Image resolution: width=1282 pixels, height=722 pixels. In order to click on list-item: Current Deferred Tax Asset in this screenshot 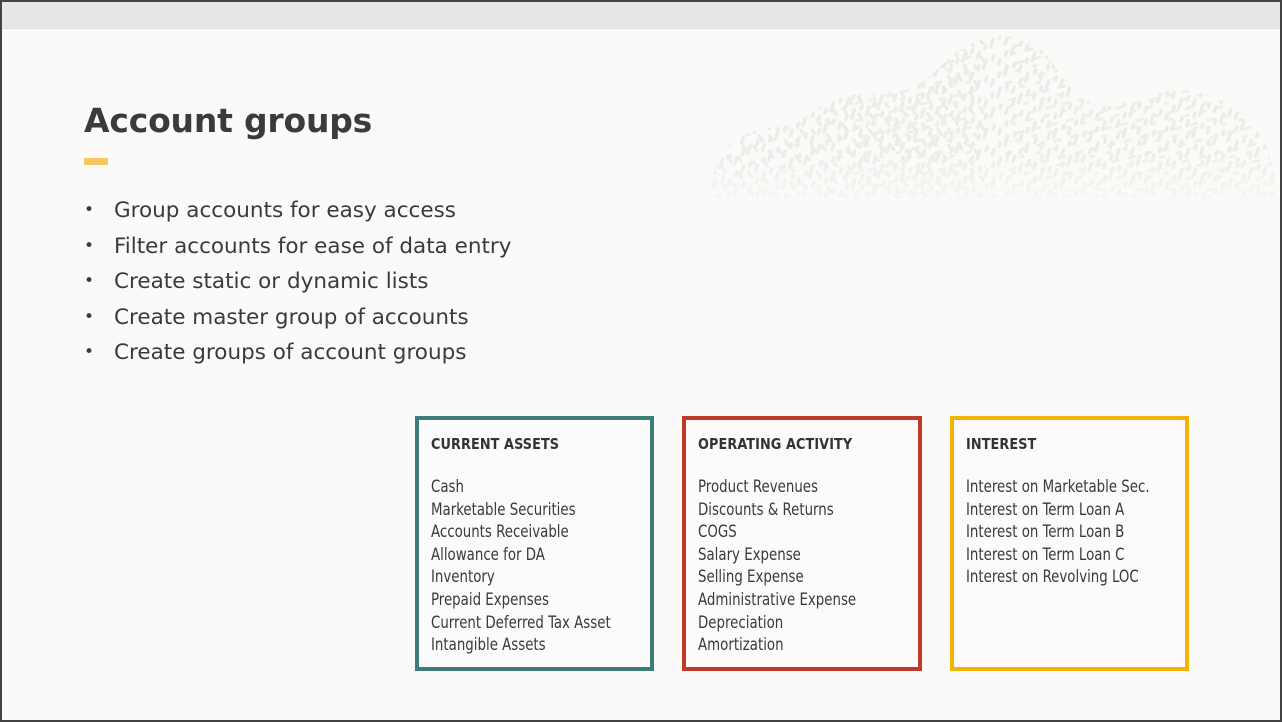, I will do `click(521, 622)`.